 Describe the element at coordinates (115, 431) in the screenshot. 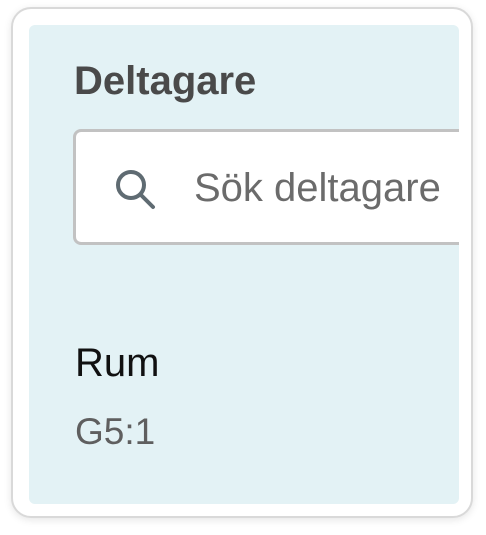

I see `room-value: G5:1` at that location.